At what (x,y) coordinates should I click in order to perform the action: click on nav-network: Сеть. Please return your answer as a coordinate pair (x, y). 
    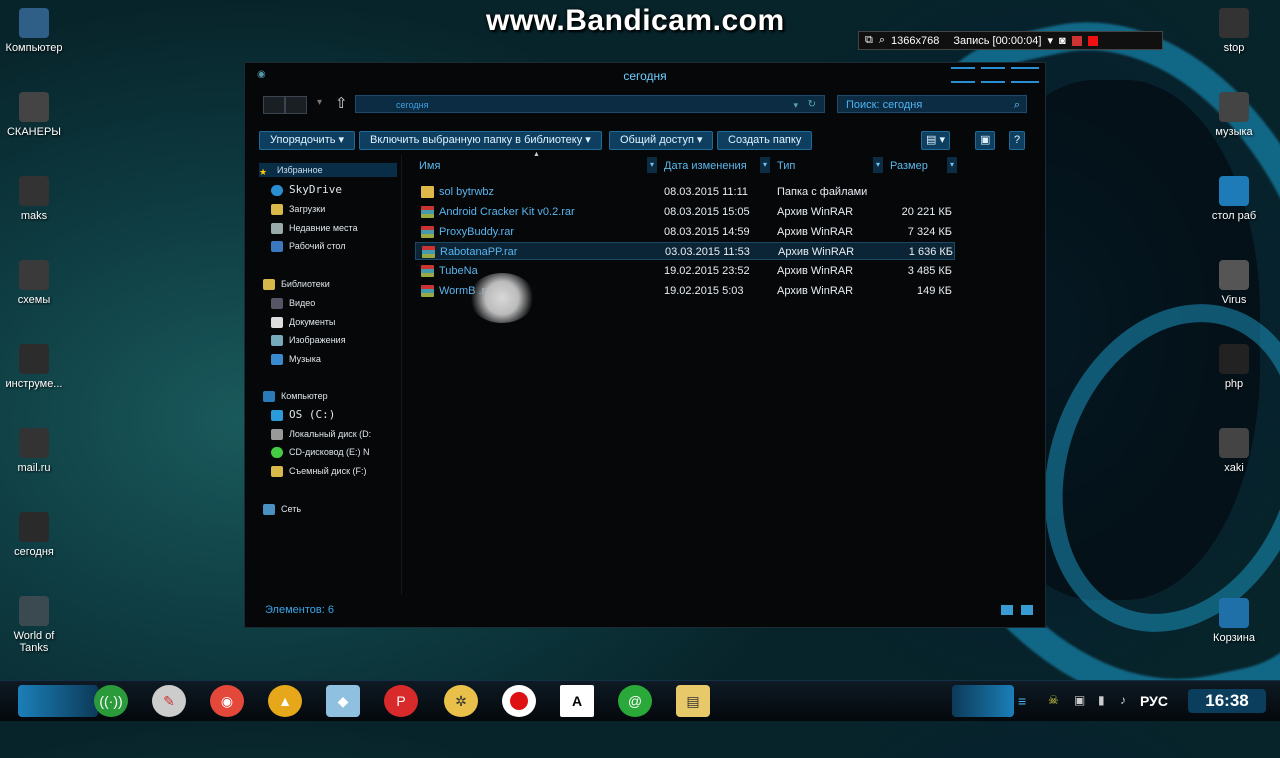
    Looking at the image, I should click on (282, 509).